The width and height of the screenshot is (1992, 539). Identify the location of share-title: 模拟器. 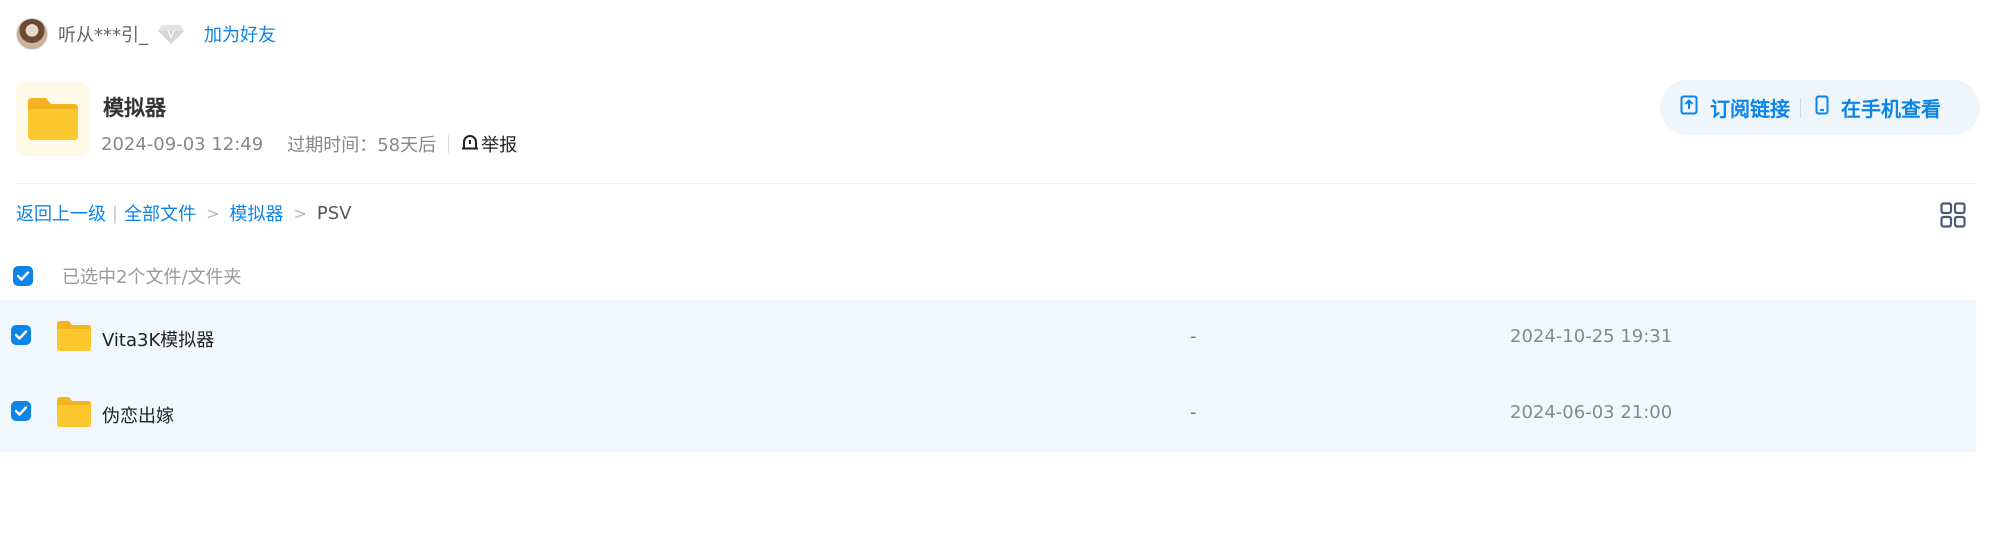
(134, 108).